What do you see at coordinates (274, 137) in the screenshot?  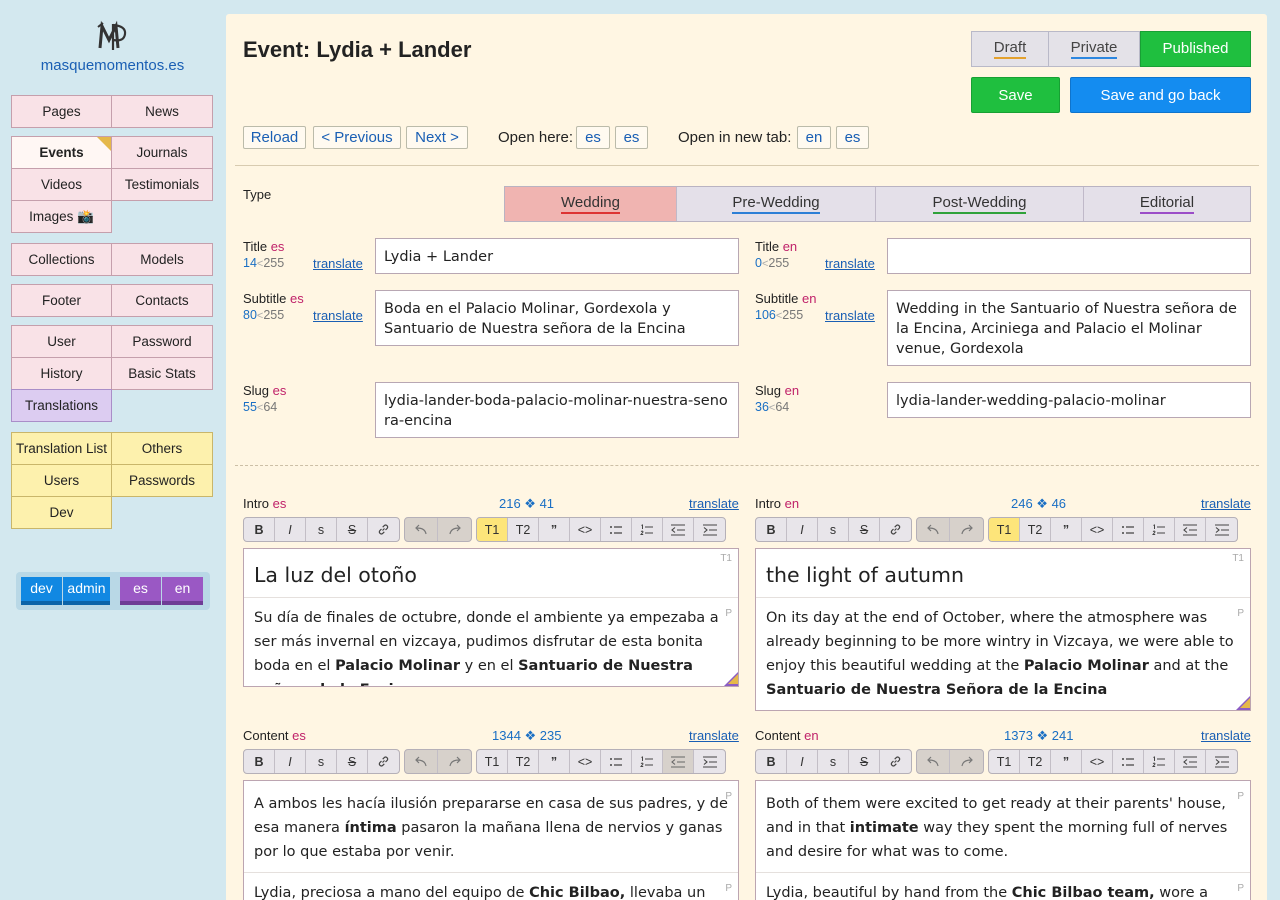 I see `reload-button: Reload` at bounding box center [274, 137].